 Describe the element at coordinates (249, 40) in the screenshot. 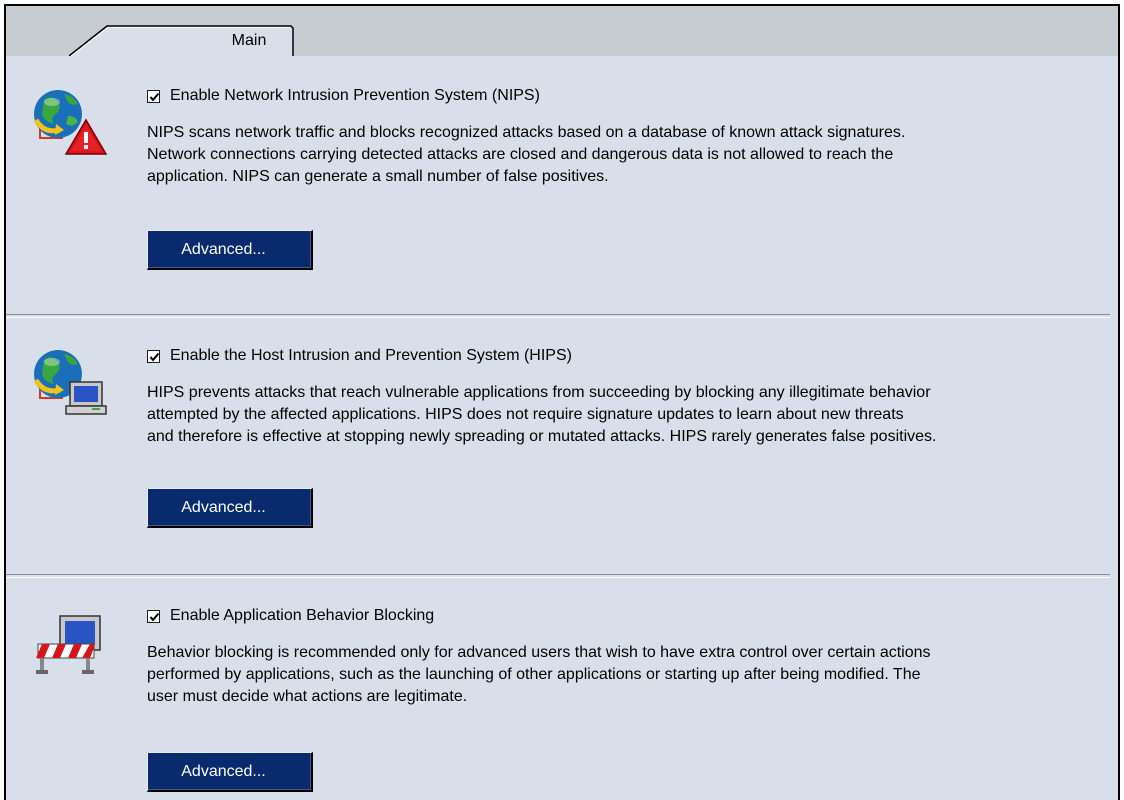

I see `tab-main-label: Main` at that location.